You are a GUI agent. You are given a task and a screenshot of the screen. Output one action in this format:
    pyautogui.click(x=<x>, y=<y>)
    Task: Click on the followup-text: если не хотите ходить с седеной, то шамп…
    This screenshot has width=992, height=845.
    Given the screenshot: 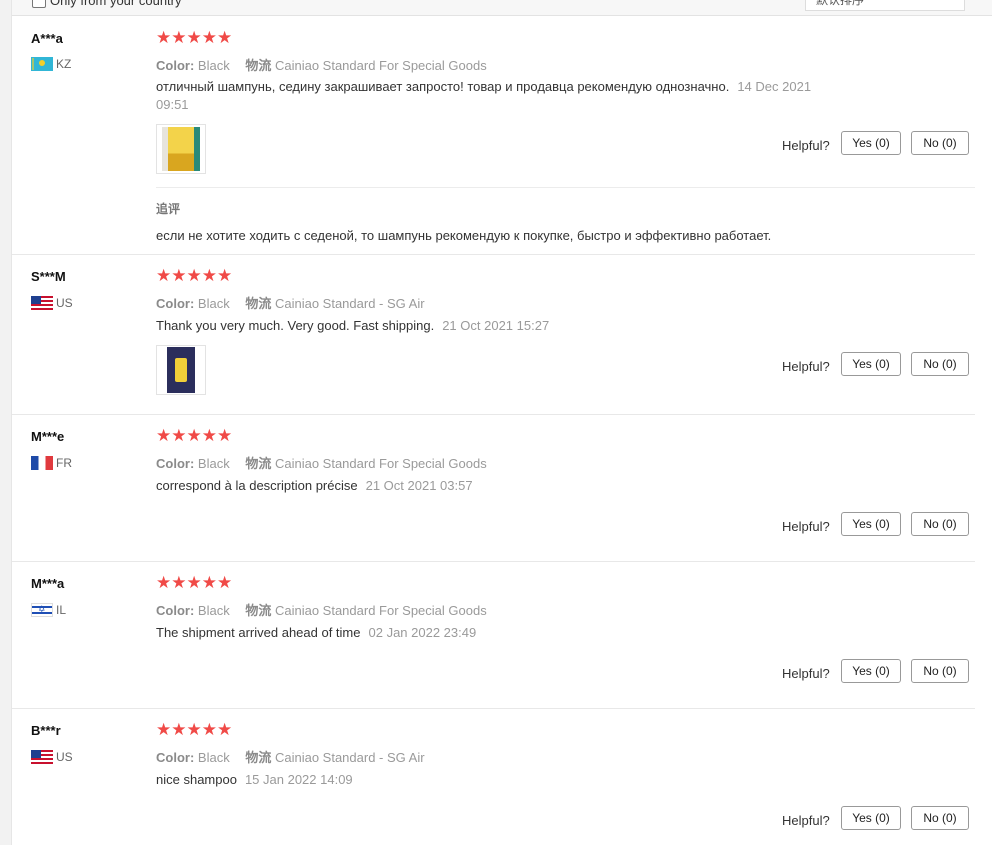 What is the action you would take?
    pyautogui.click(x=464, y=235)
    